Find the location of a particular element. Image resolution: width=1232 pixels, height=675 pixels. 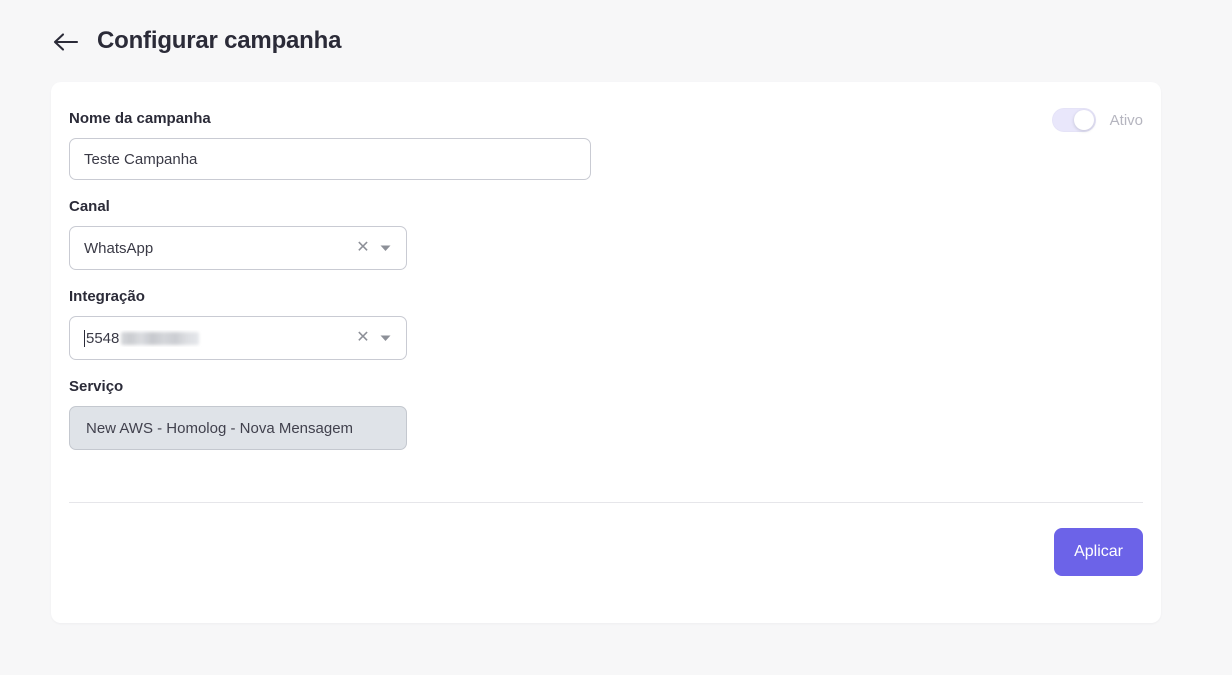

channel-selected-value: WhatsApp is located at coordinates (119, 248).